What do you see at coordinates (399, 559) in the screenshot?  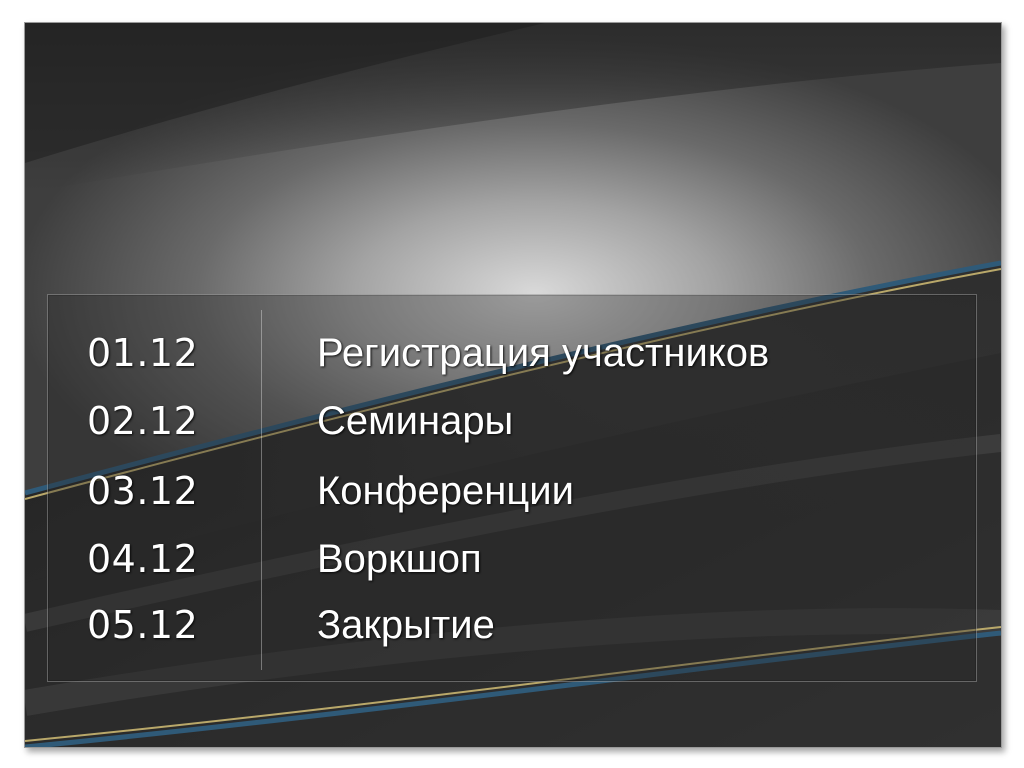 I see `schedule-event: Воркшоп` at bounding box center [399, 559].